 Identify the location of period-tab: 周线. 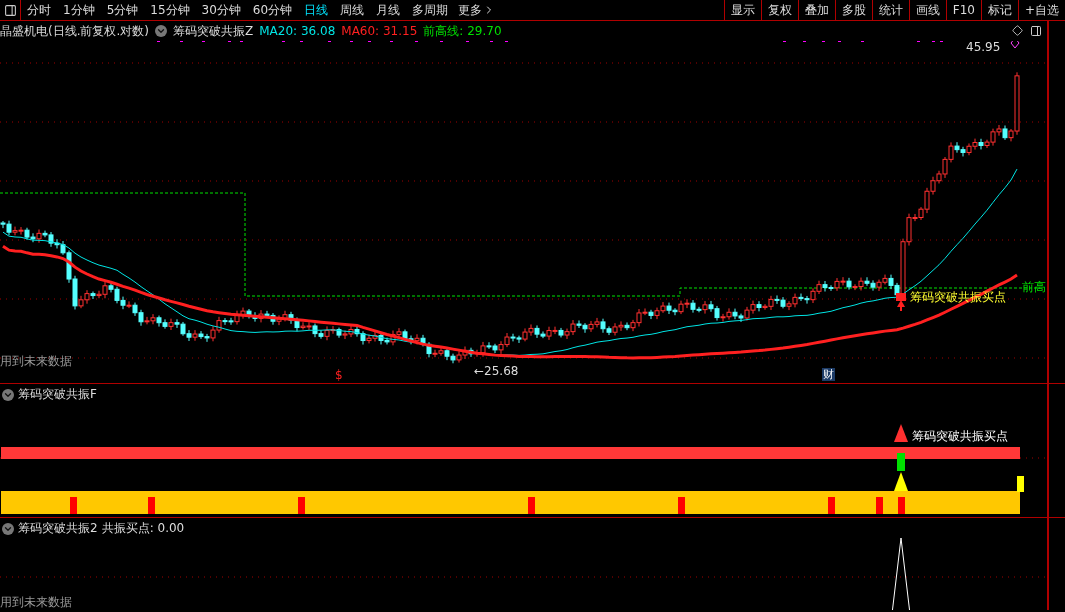
(352, 10).